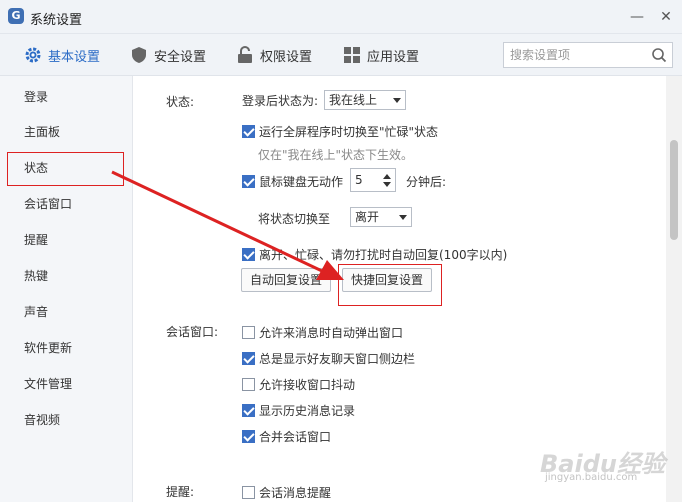 The height and width of the screenshot is (502, 682). What do you see at coordinates (248, 332) in the screenshot?
I see `auto-popup-checkbox` at bounding box center [248, 332].